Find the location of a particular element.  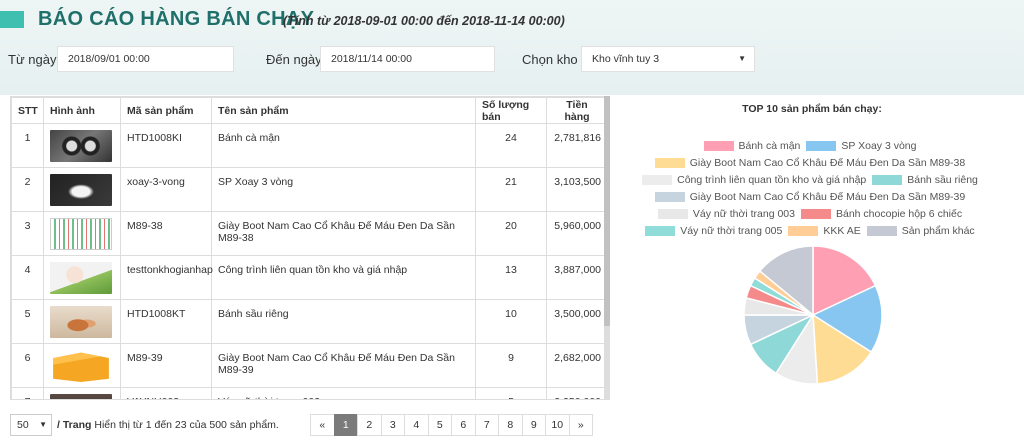

warehouse-label: Chọn kho : is located at coordinates (553, 59).